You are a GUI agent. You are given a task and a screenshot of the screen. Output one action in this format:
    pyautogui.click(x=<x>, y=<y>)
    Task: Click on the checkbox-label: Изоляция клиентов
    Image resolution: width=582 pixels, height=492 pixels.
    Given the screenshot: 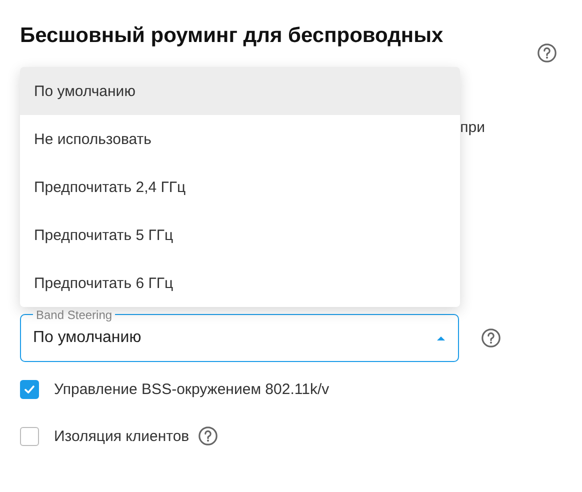 What is the action you would take?
    pyautogui.click(x=122, y=436)
    